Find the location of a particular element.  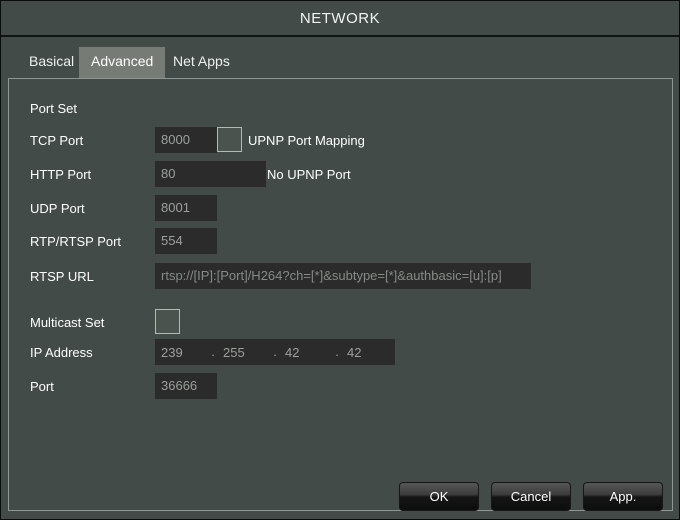

page-title: NETWORK is located at coordinates (340, 18).